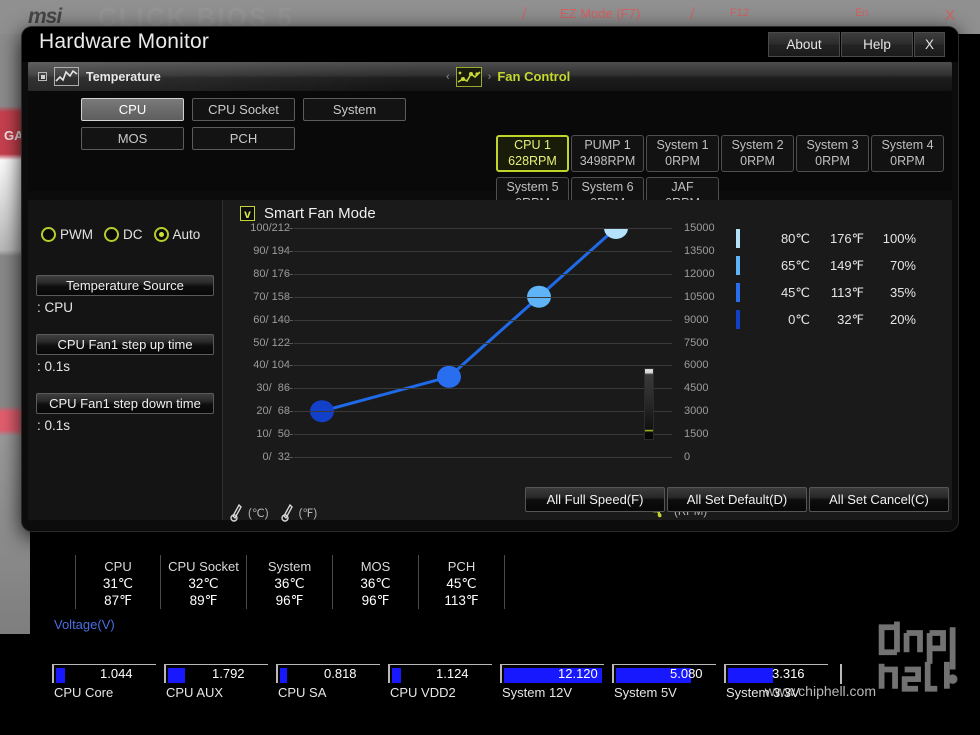  What do you see at coordinates (243, 138) in the screenshot?
I see `temp-source-pch: PCH` at bounding box center [243, 138].